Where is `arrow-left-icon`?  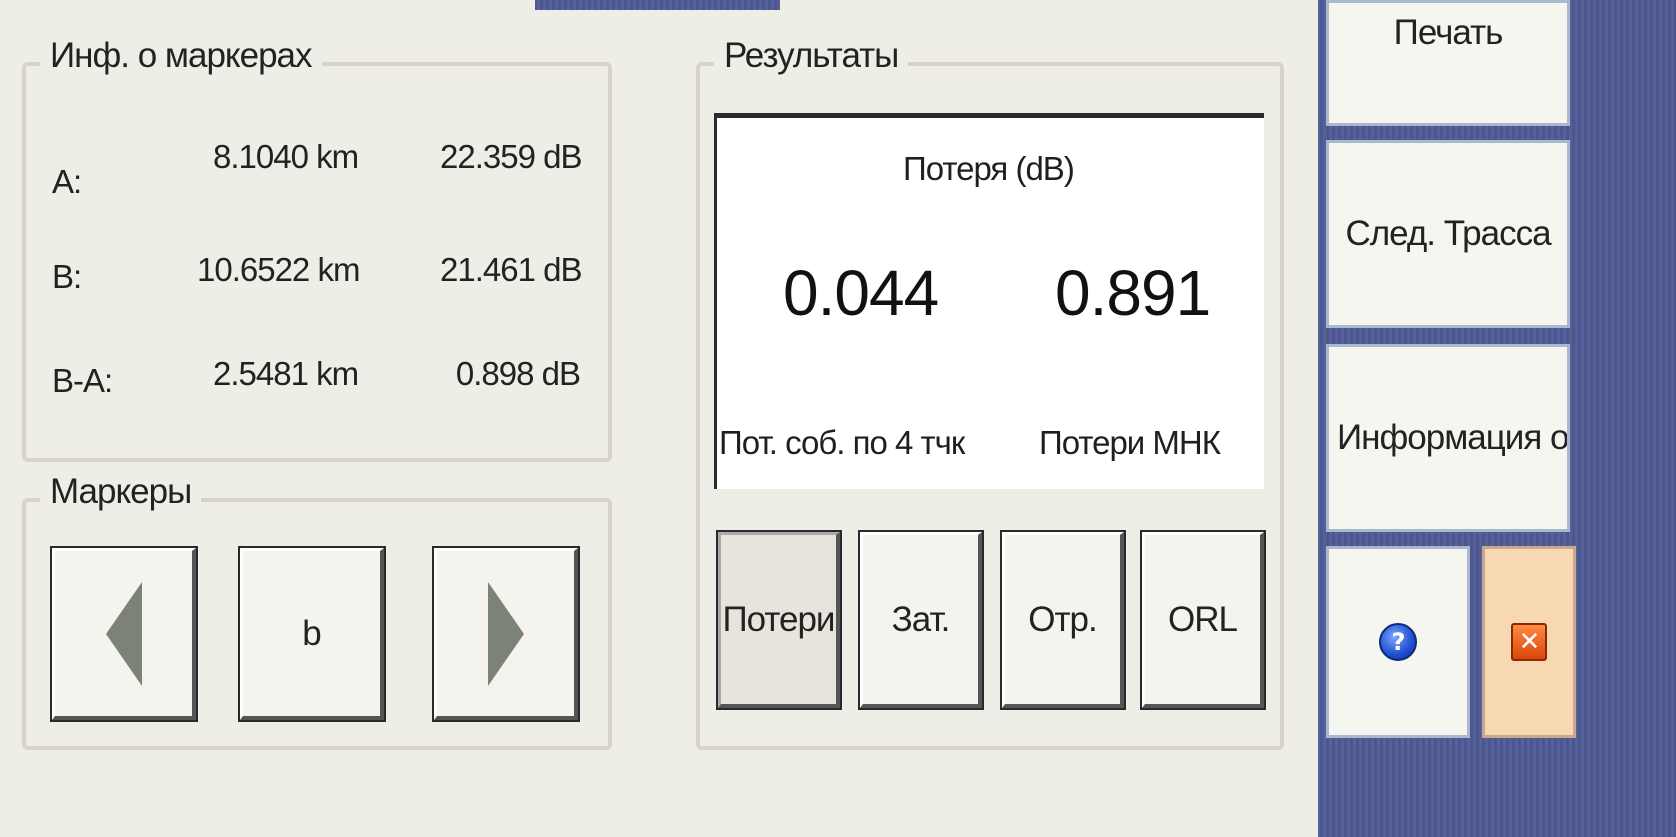 arrow-left-icon is located at coordinates (123, 633).